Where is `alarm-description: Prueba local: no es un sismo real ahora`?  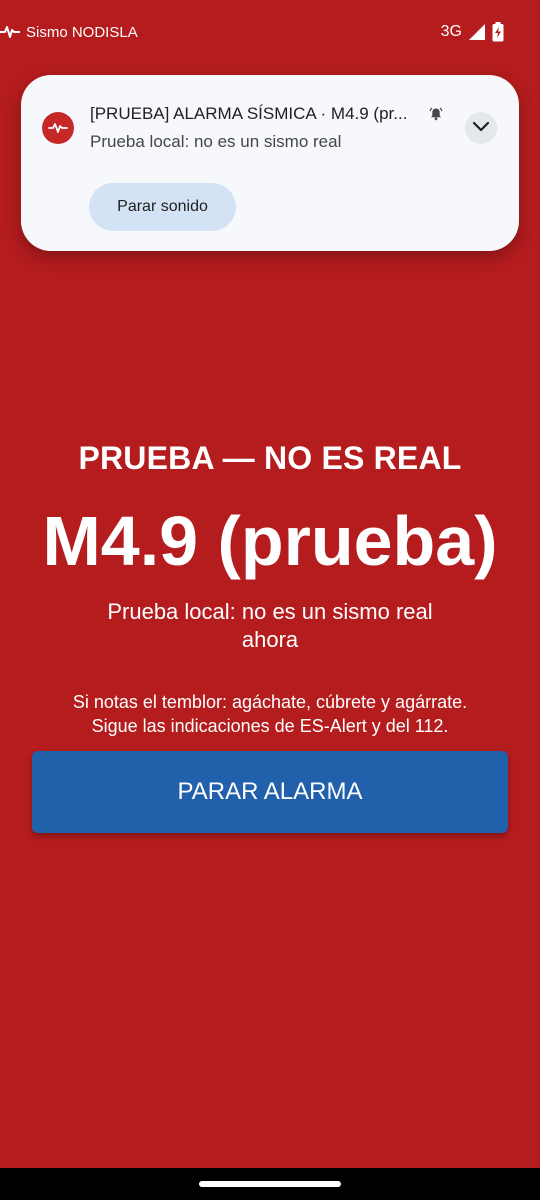 alarm-description: Prueba local: no es un sismo real ahora is located at coordinates (270, 626).